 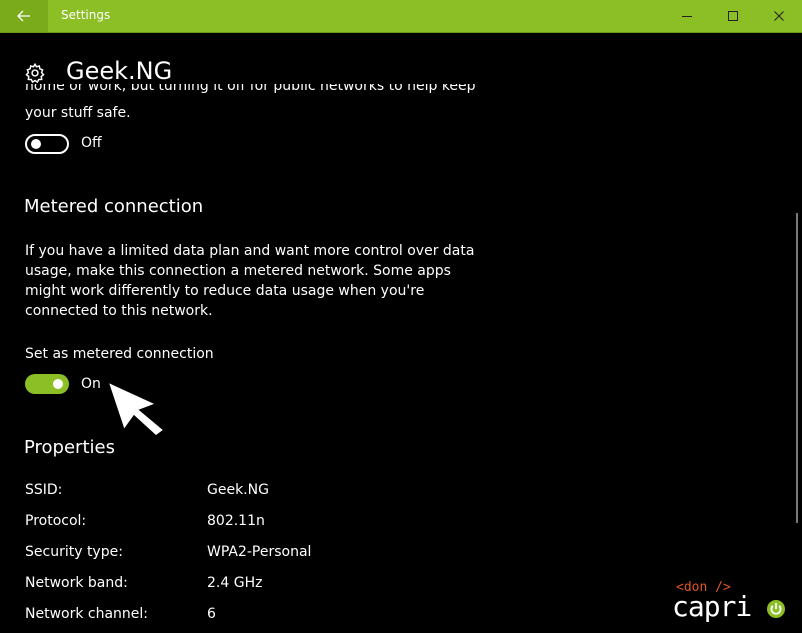 I want to click on maximize-button, so click(x=733, y=16).